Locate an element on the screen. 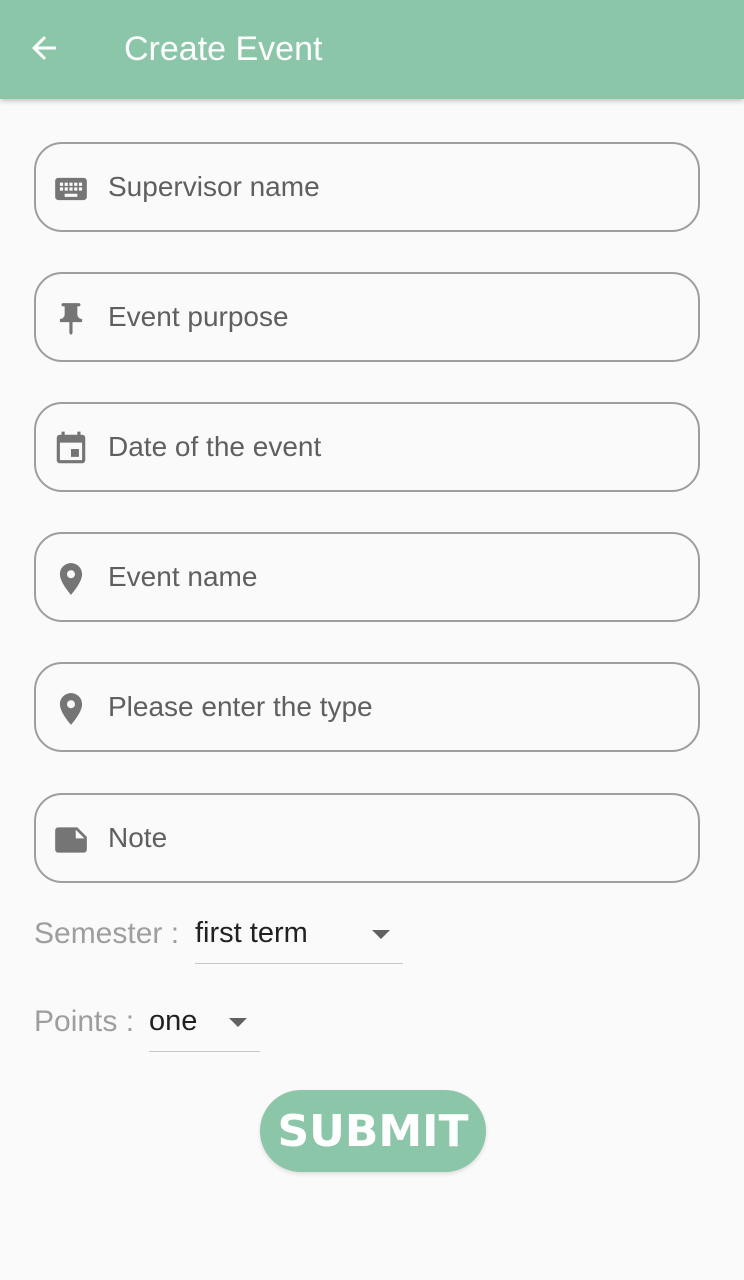 Image resolution: width=744 pixels, height=1280 pixels. points-value: one is located at coordinates (173, 1021).